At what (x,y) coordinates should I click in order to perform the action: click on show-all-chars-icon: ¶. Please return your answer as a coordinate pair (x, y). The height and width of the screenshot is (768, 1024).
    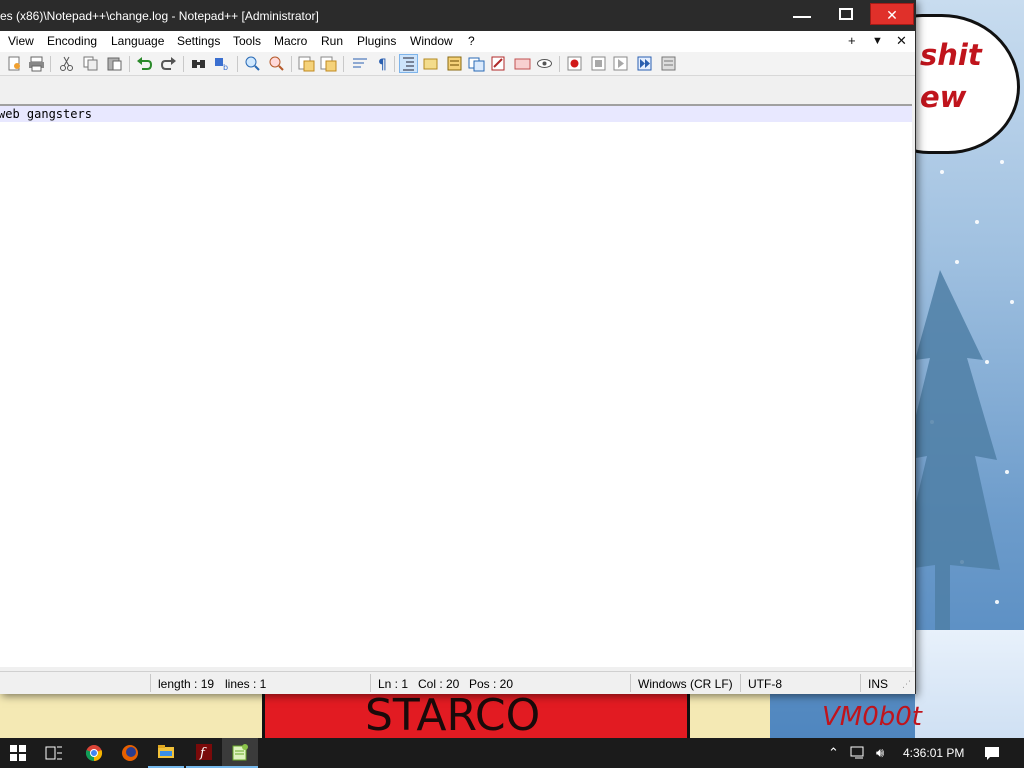
    Looking at the image, I should click on (382, 63).